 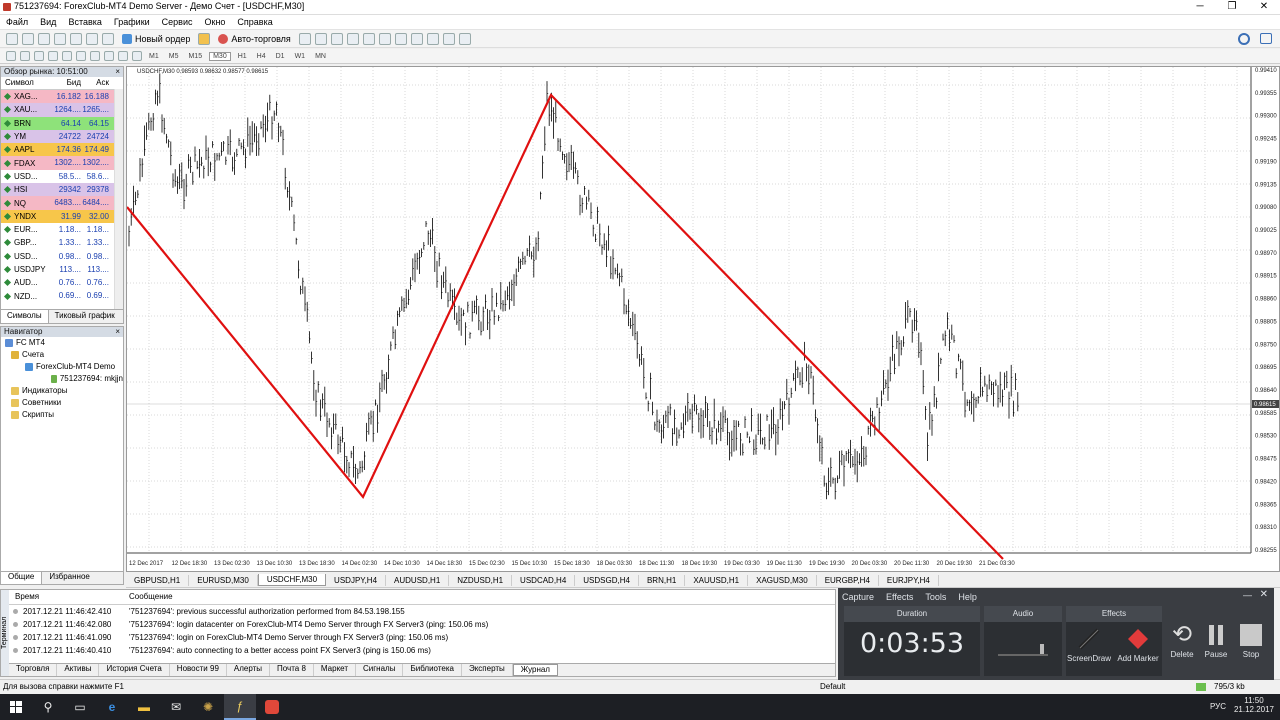 What do you see at coordinates (78, 670) in the screenshot?
I see `tab-exposure: Активы` at bounding box center [78, 670].